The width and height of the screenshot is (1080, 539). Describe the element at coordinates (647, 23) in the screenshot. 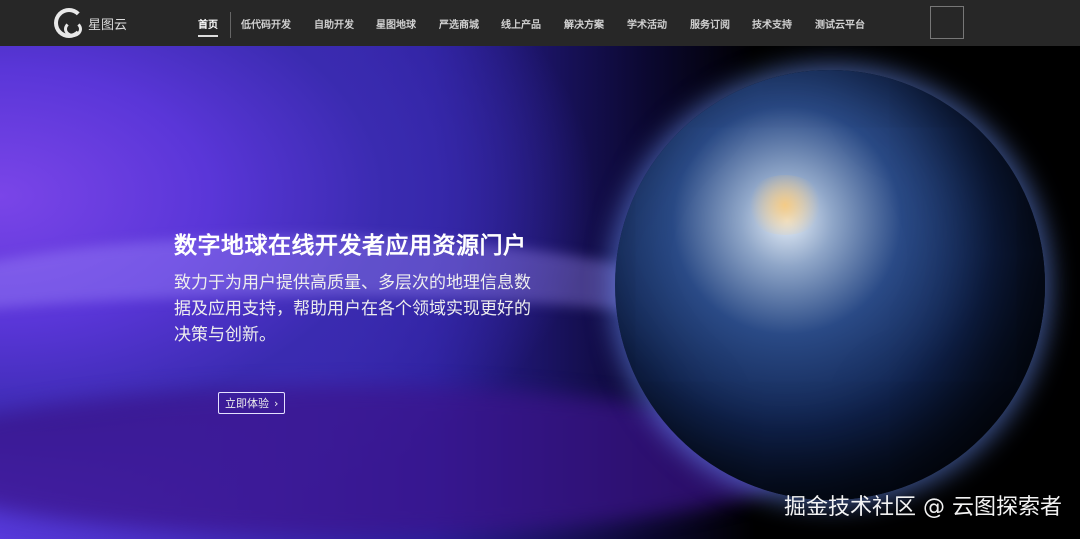

I see `nav-item-academic: 学术活动` at that location.